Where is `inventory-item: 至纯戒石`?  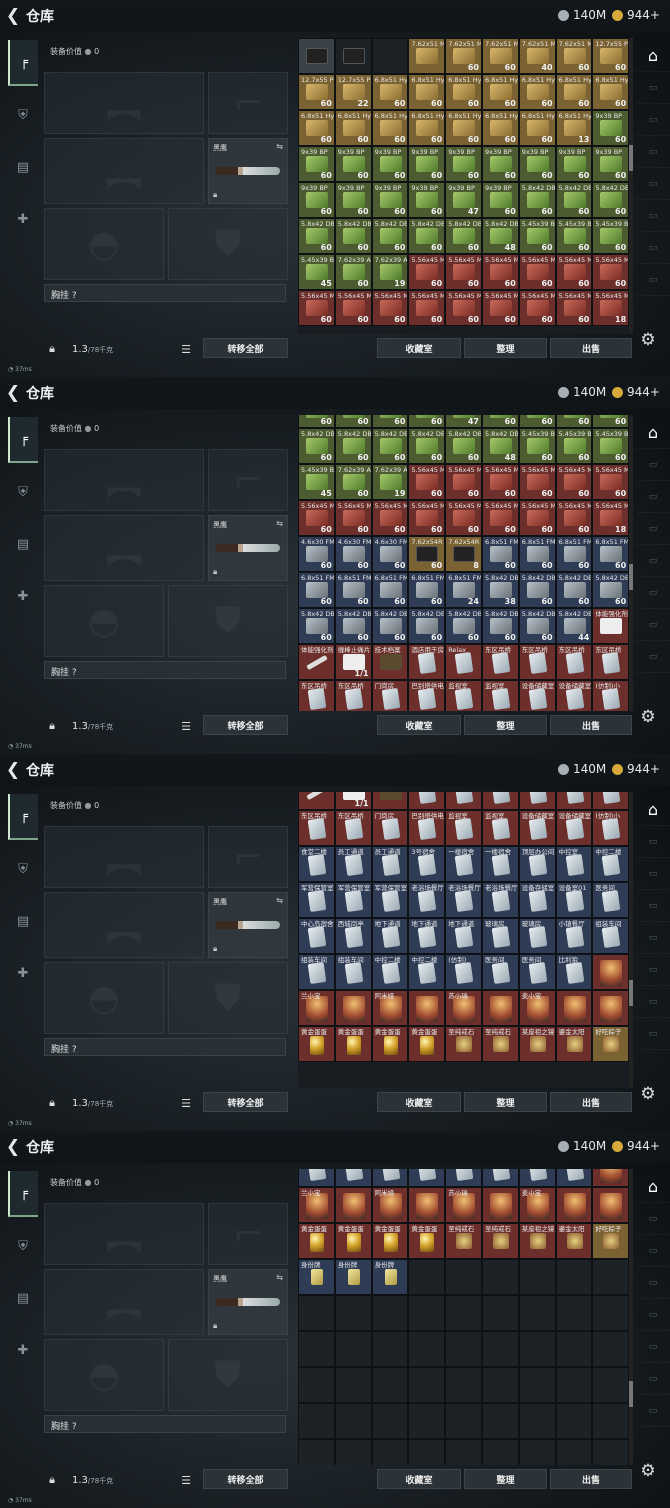 inventory-item: 至纯戒石 is located at coordinates (500, 1241).